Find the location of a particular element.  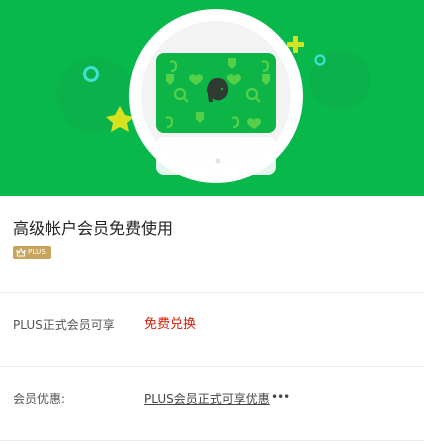

plus-badge-label: PLUS is located at coordinates (37, 252).